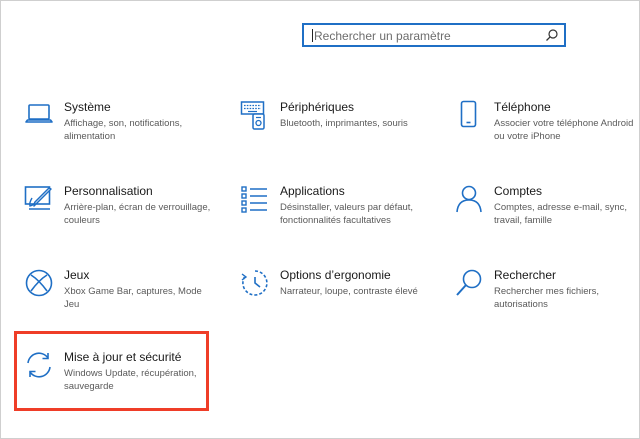 This screenshot has width=640, height=439. I want to click on tile-description: Bluetooth, imprimantes, souris, so click(344, 123).